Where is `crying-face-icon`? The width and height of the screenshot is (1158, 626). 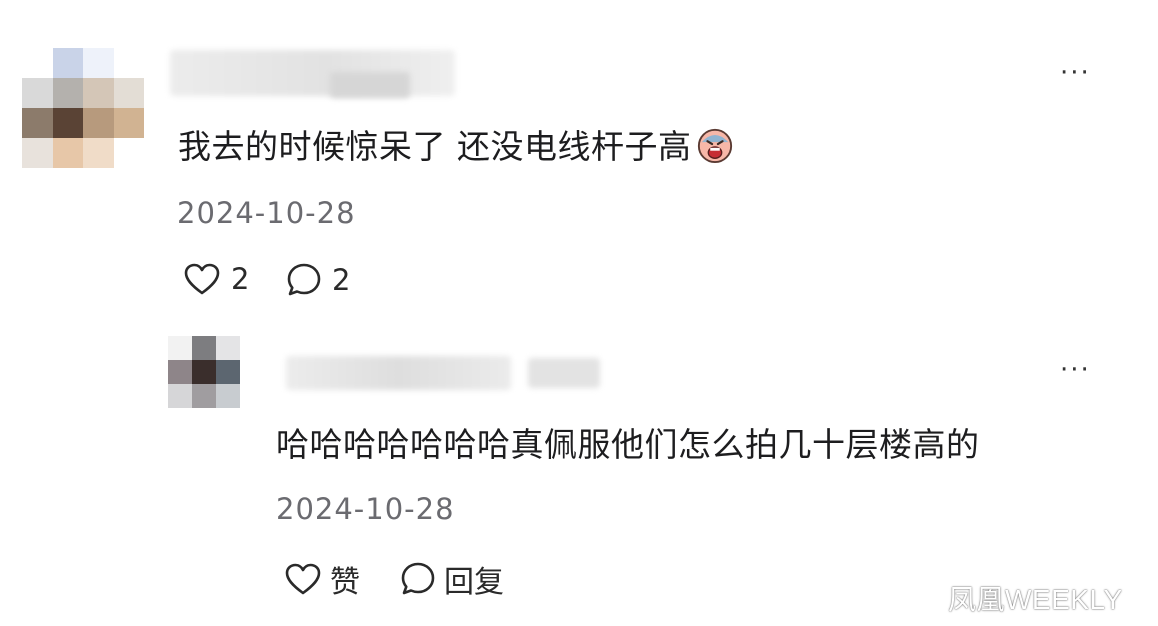
crying-face-icon is located at coordinates (714, 145).